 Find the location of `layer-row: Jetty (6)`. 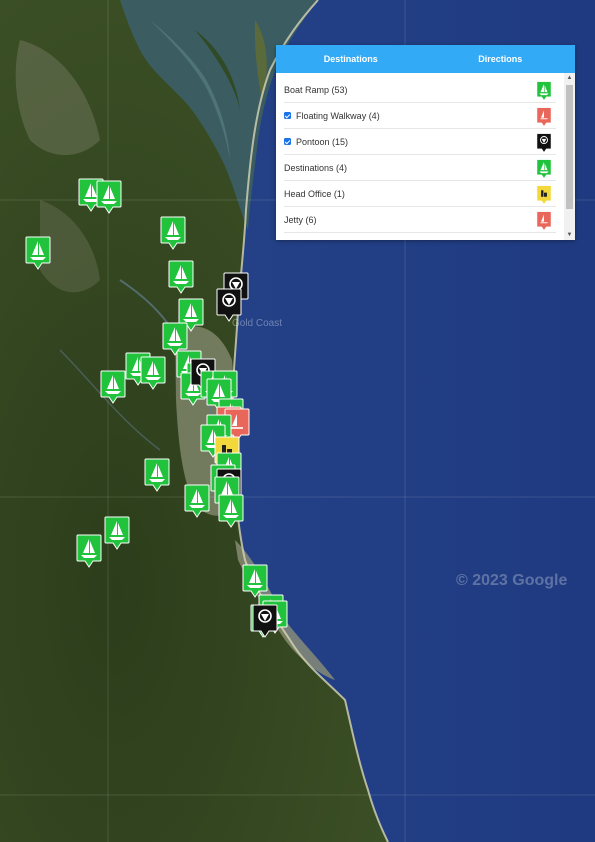

layer-row: Jetty (6) is located at coordinates (420, 220).